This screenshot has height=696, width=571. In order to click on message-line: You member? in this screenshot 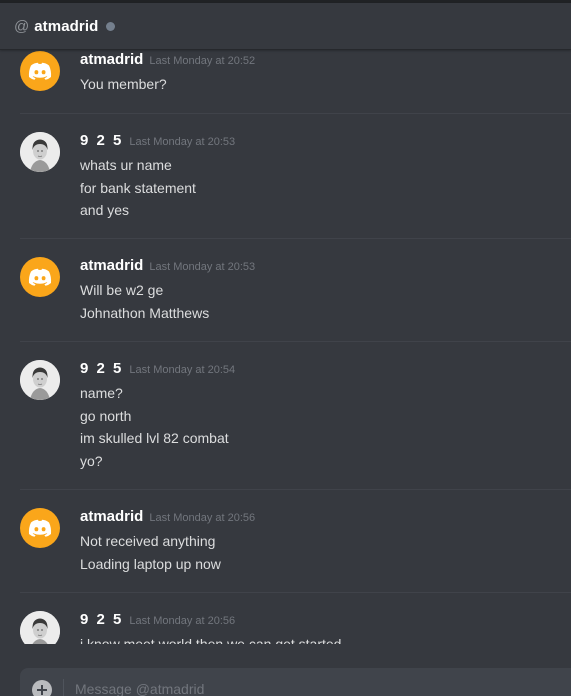, I will do `click(123, 84)`.